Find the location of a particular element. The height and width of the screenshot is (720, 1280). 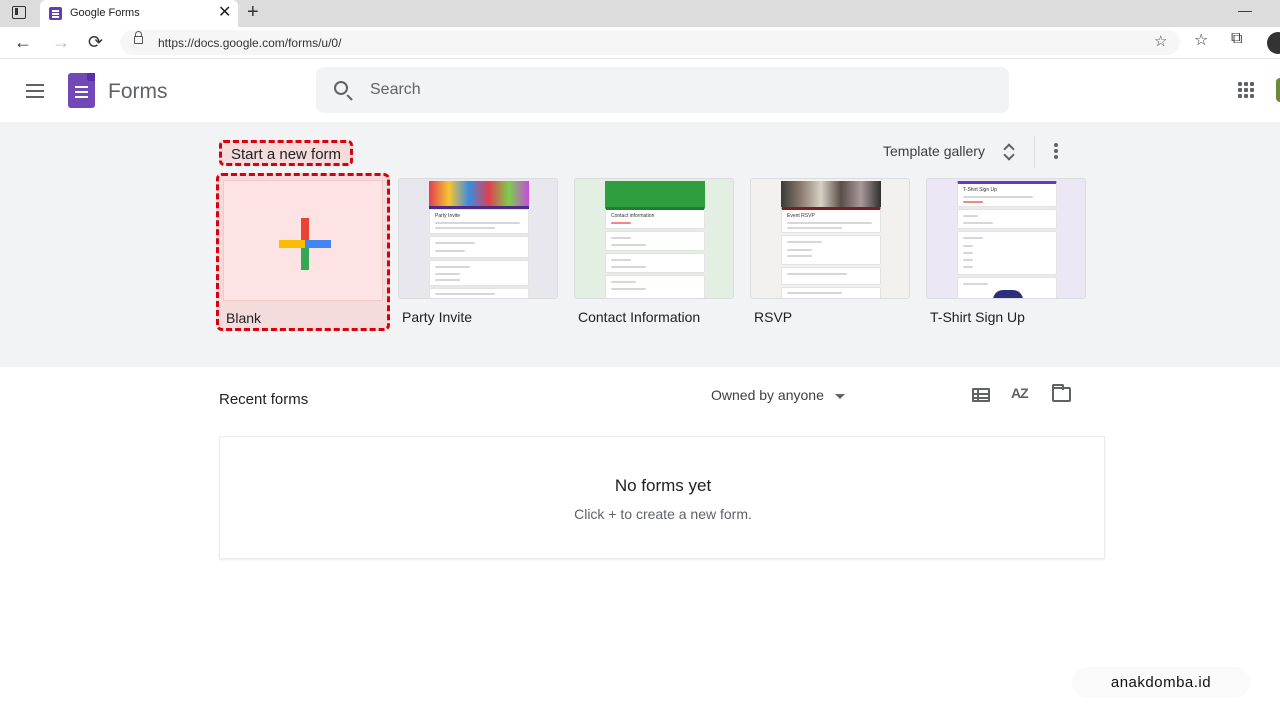

new-tab-icon: + is located at coordinates (253, 12).